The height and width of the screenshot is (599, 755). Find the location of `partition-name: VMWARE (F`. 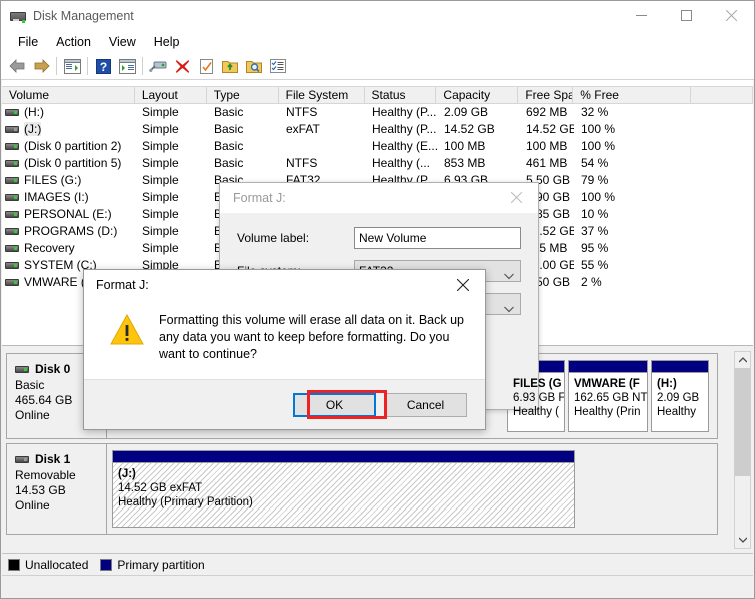

partition-name: VMWARE (F is located at coordinates (607, 384).